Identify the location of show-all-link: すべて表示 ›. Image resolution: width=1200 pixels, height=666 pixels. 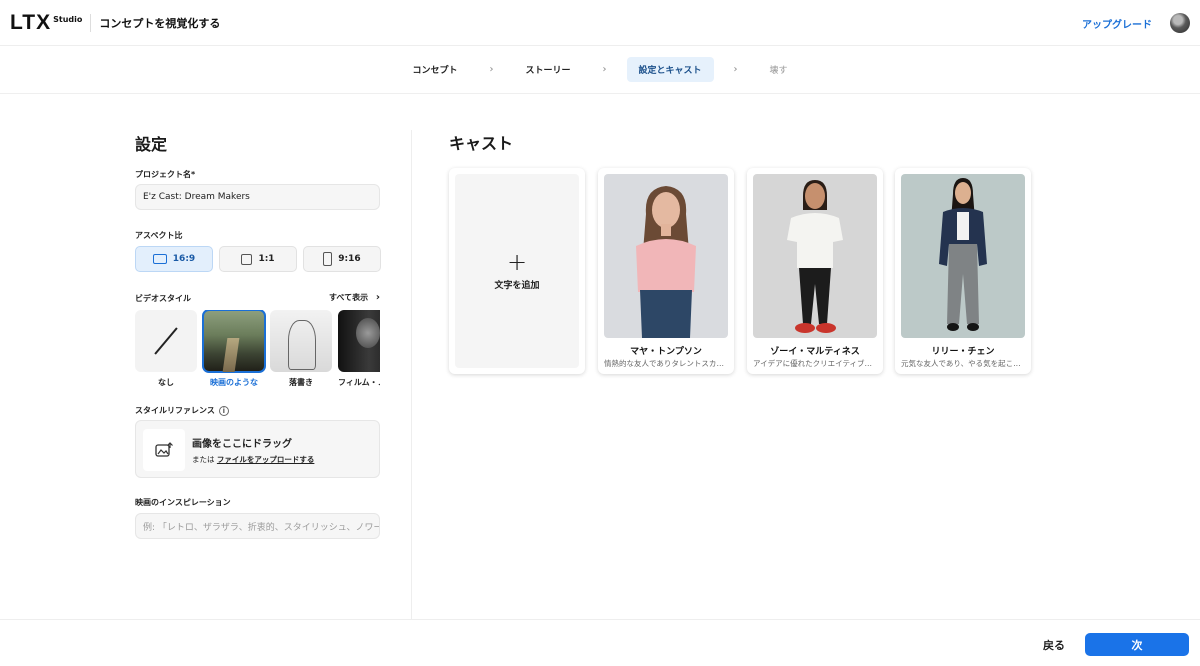
(354, 297).